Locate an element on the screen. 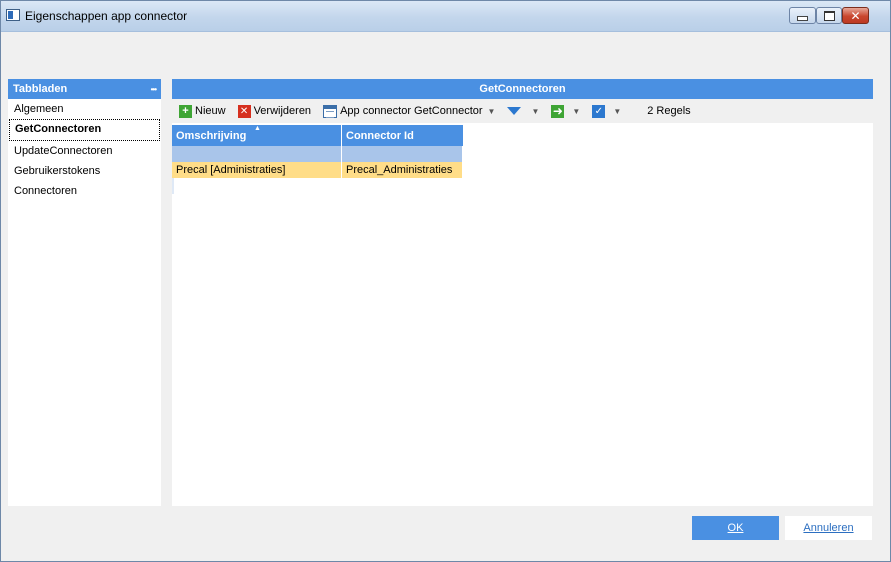 This screenshot has height=562, width=891. ok-button: OK is located at coordinates (735, 528).